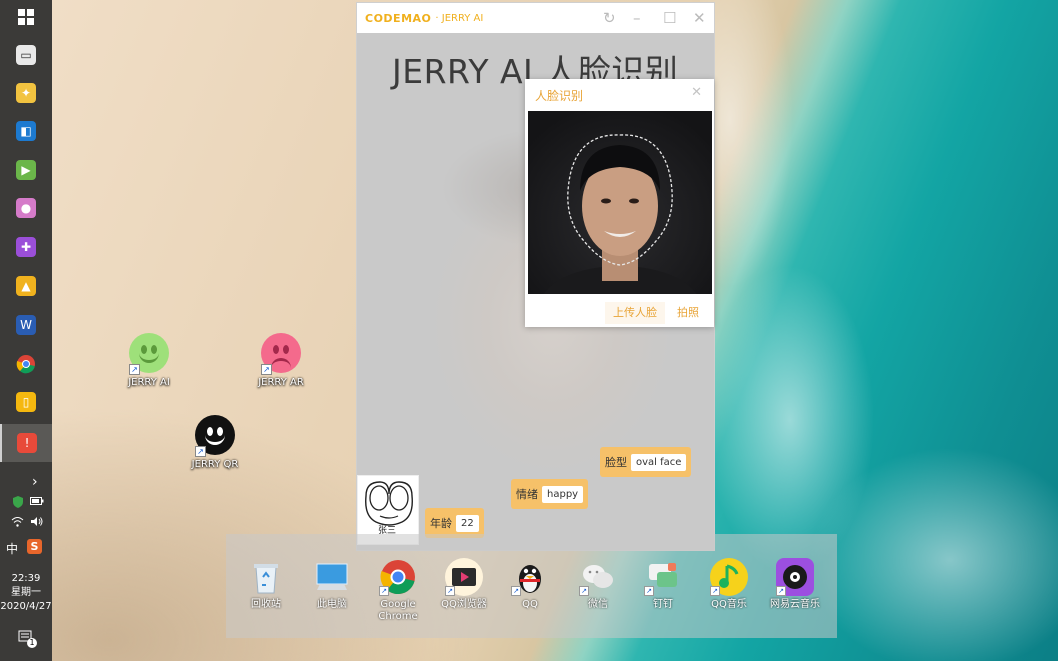  What do you see at coordinates (699, 18) in the screenshot?
I see `close-icon: ✕` at bounding box center [699, 18].